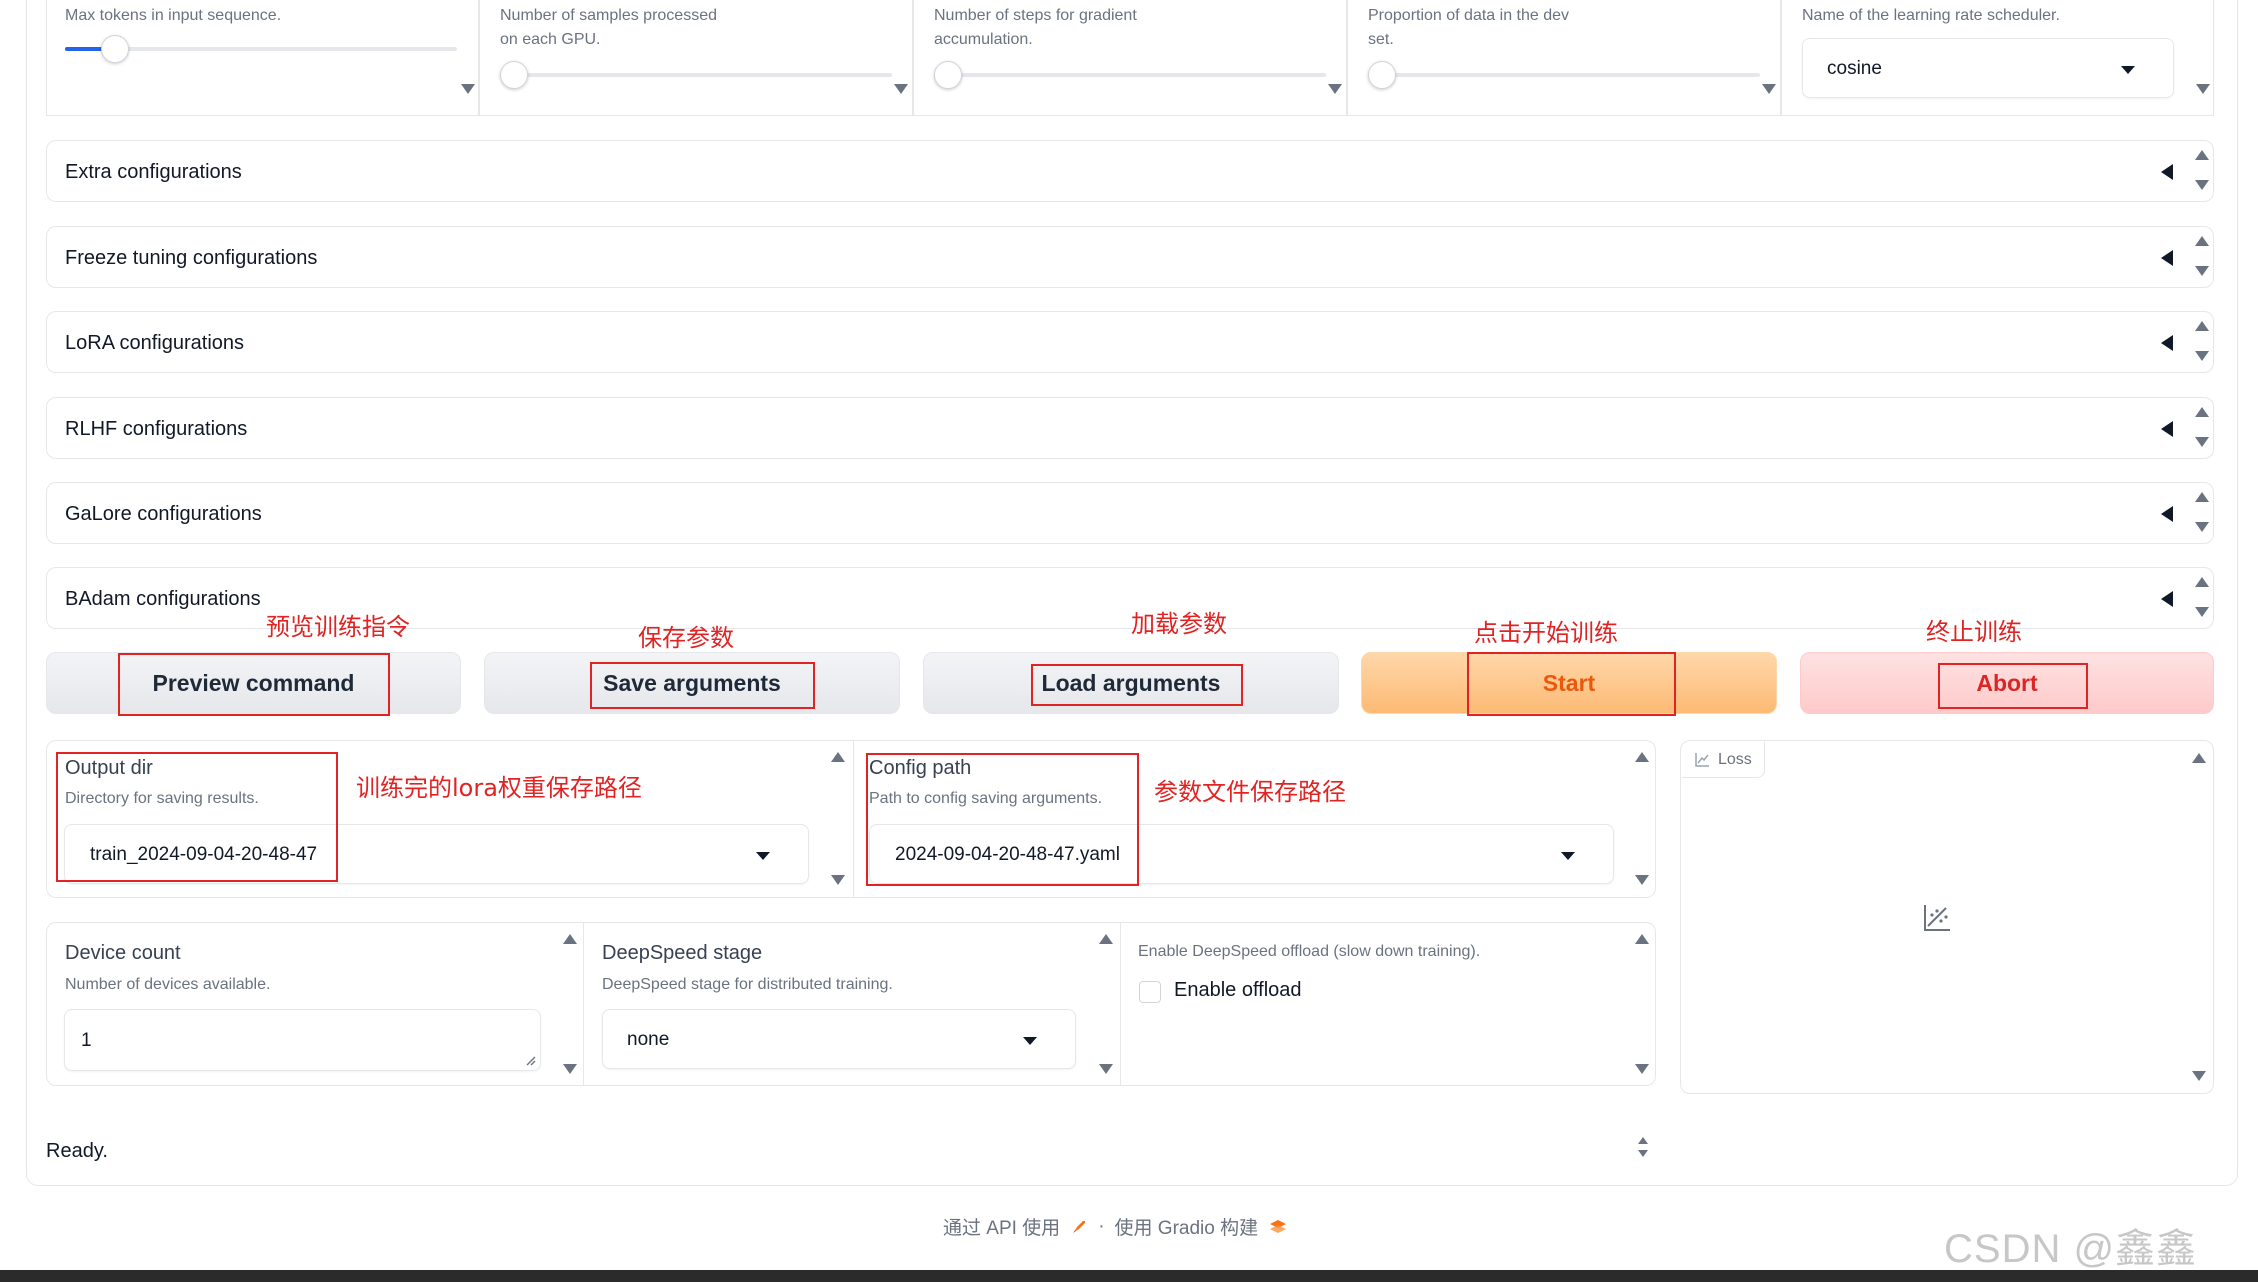  What do you see at coordinates (197, 817) in the screenshot?
I see `annotation-box-output-dir` at bounding box center [197, 817].